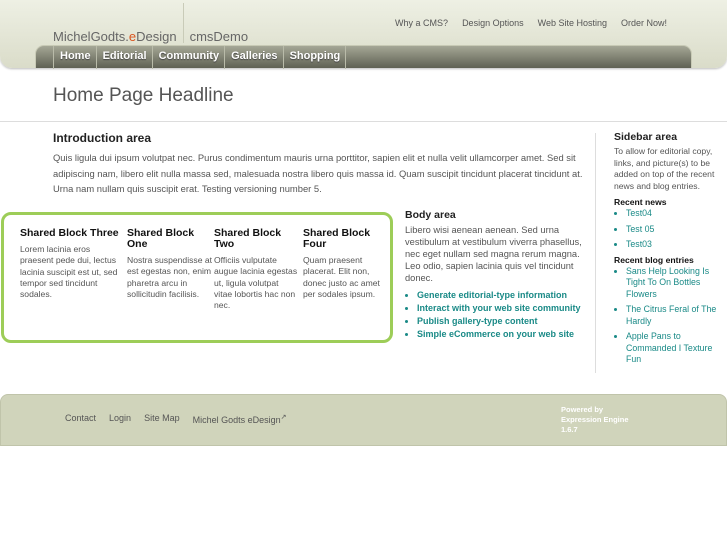 The image size is (727, 545). I want to click on news-link: Test04, so click(675, 214).